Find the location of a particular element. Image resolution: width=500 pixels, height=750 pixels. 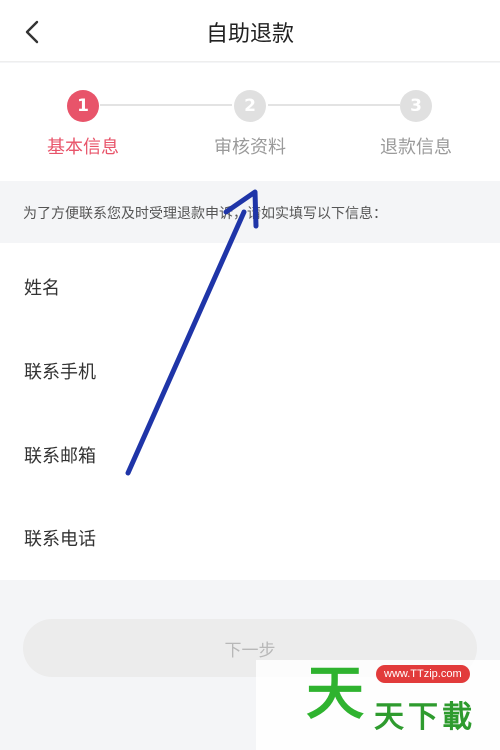

step-3-label: 退款信息 is located at coordinates (416, 147).